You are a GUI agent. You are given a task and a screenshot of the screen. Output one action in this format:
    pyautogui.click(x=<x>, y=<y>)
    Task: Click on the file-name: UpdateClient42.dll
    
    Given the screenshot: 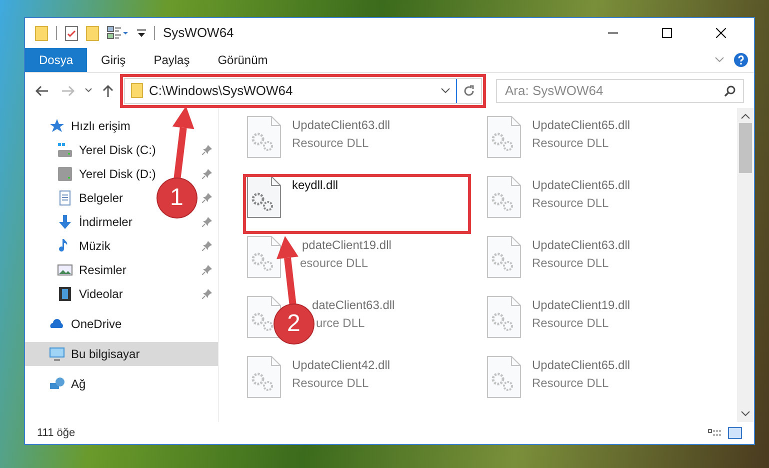 What is the action you would take?
    pyautogui.click(x=341, y=365)
    